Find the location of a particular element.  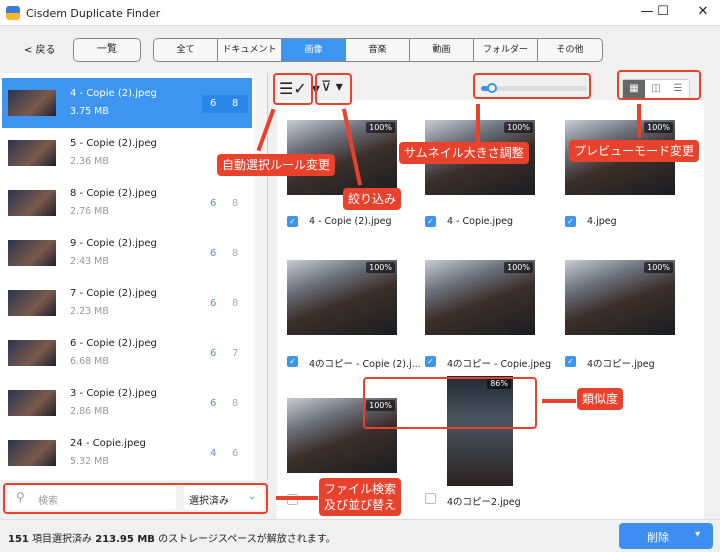

annotation-box-view-mode is located at coordinates (659, 85).